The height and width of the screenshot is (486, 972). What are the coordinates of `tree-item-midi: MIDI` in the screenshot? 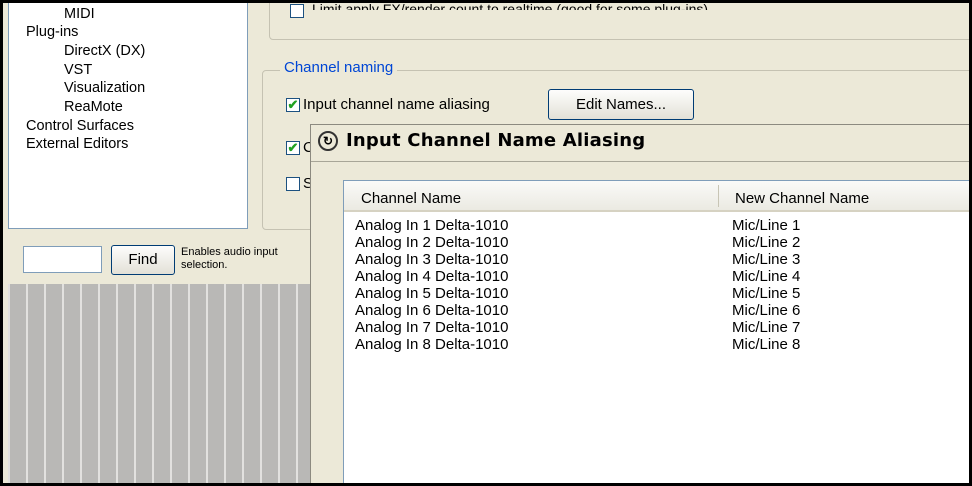 It's located at (79, 14).